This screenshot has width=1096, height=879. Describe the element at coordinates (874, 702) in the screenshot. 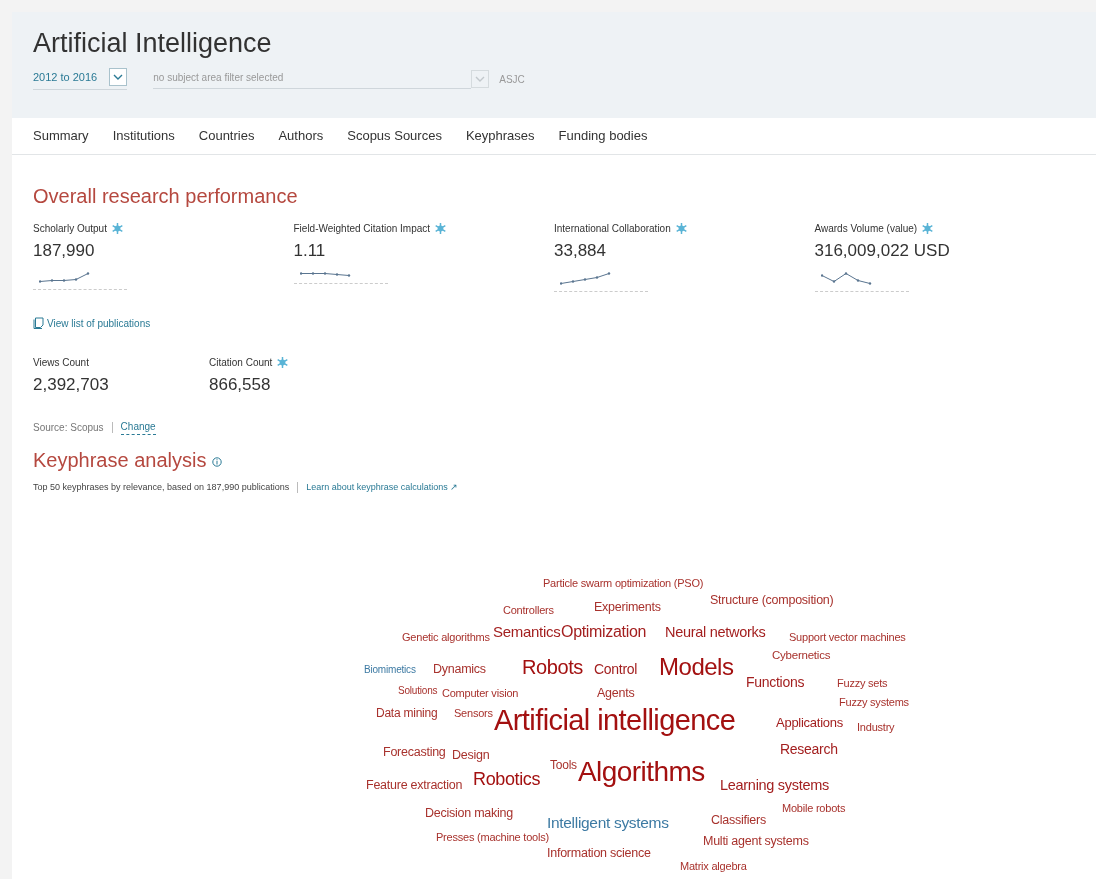

I see `keyphrase: Fuzzy systems` at that location.